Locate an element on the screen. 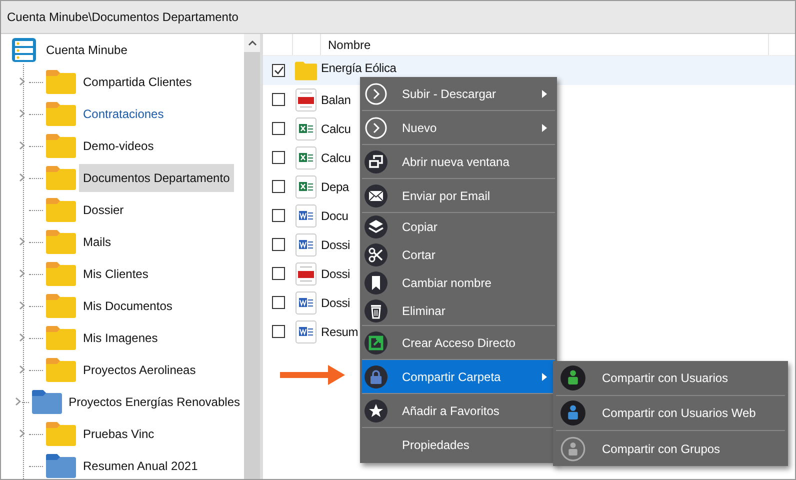  tree-item: Resumen Anual 2021 is located at coordinates (140, 465).